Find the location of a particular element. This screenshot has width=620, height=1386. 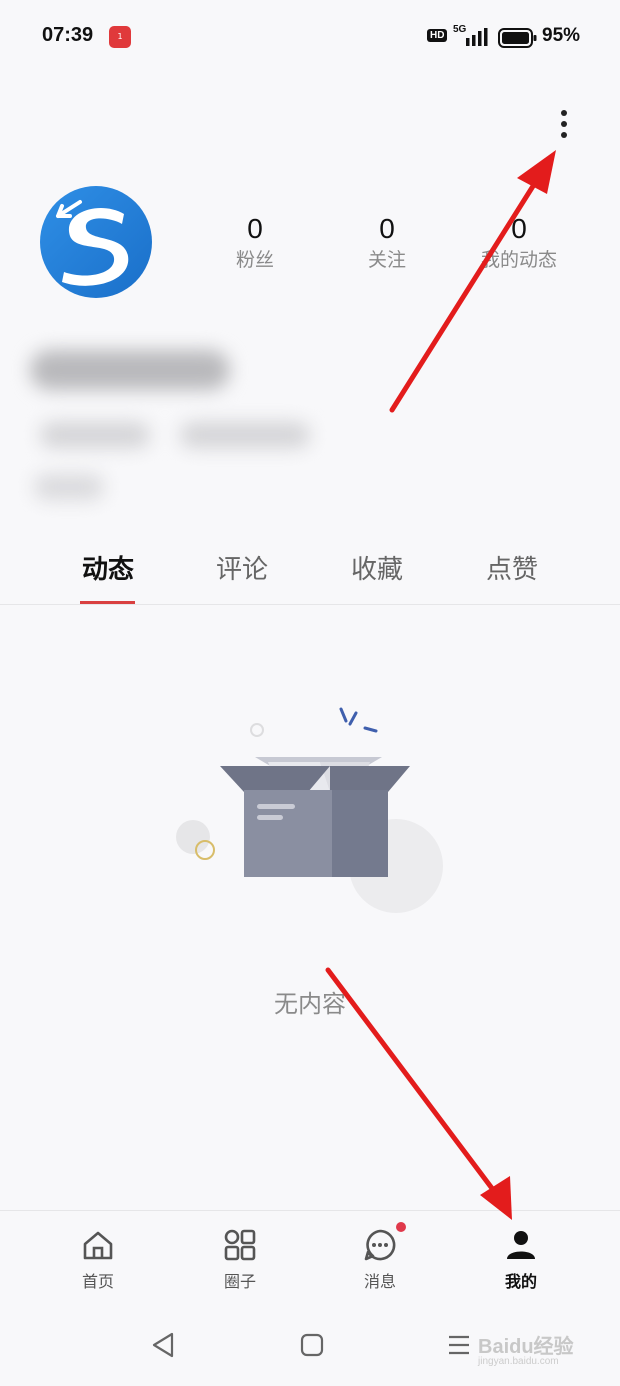

annotation-arrow-top is located at coordinates (472, 281).